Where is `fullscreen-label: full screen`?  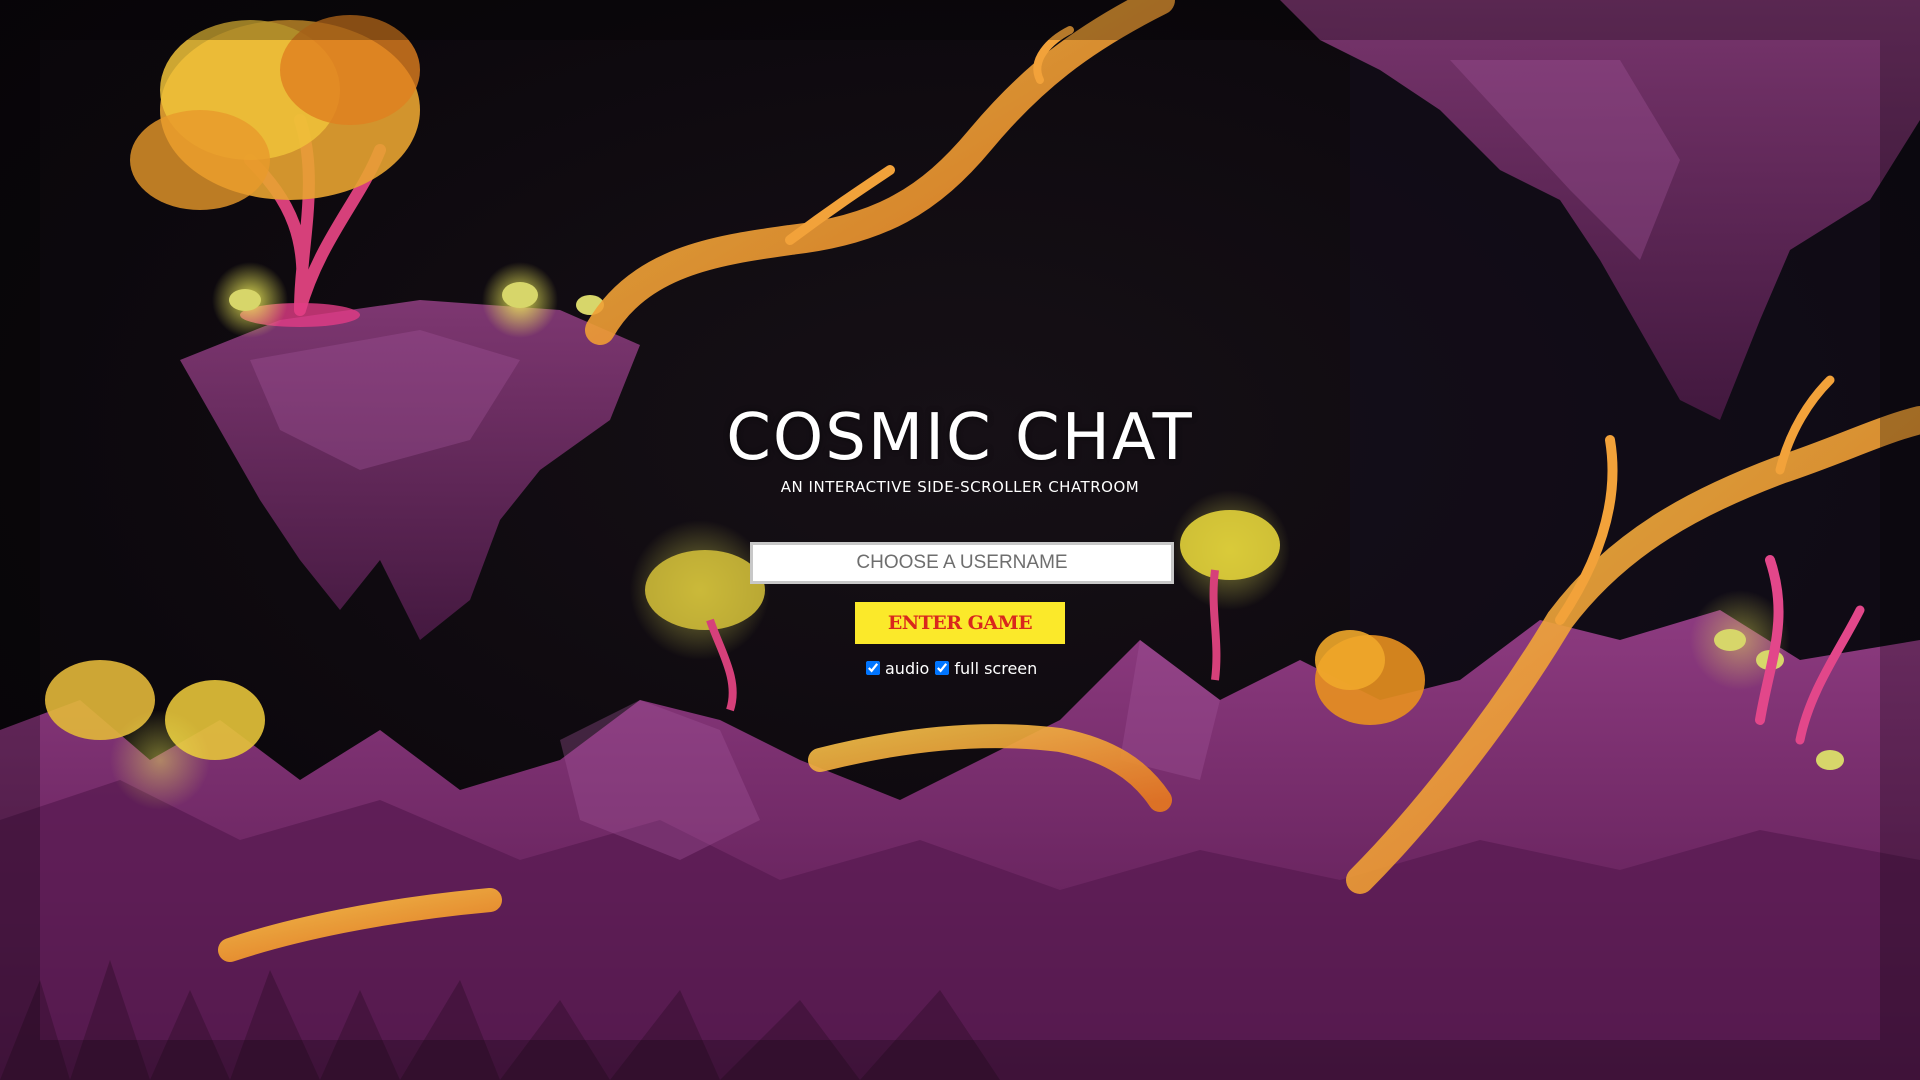 fullscreen-label: full screen is located at coordinates (996, 668).